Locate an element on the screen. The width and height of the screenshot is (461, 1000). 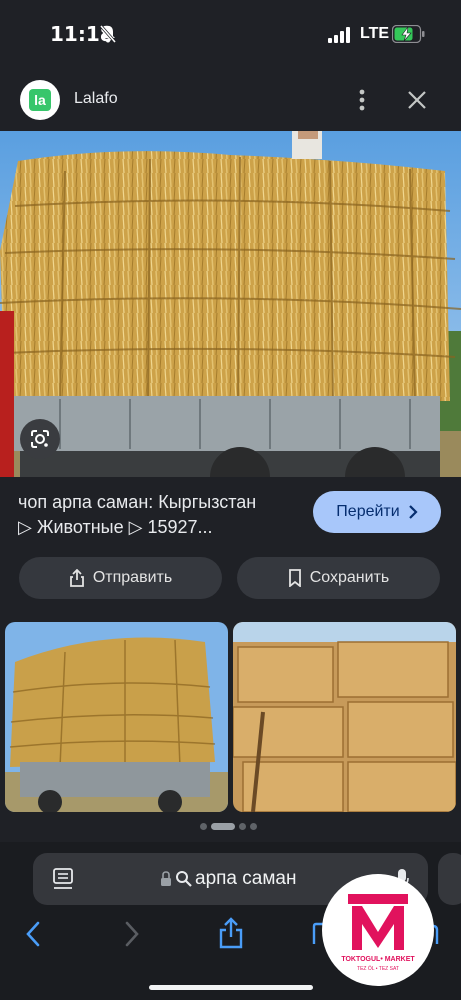
google-lens-icon is located at coordinates (40, 439).